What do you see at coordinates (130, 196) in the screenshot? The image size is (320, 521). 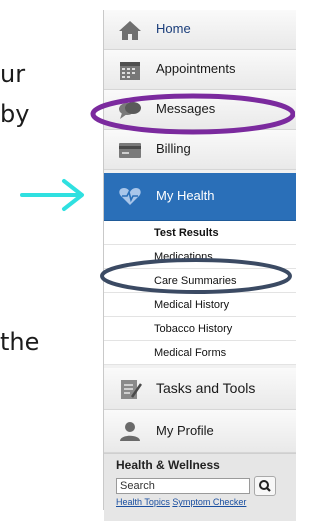 I see `heart-pulse-icon` at bounding box center [130, 196].